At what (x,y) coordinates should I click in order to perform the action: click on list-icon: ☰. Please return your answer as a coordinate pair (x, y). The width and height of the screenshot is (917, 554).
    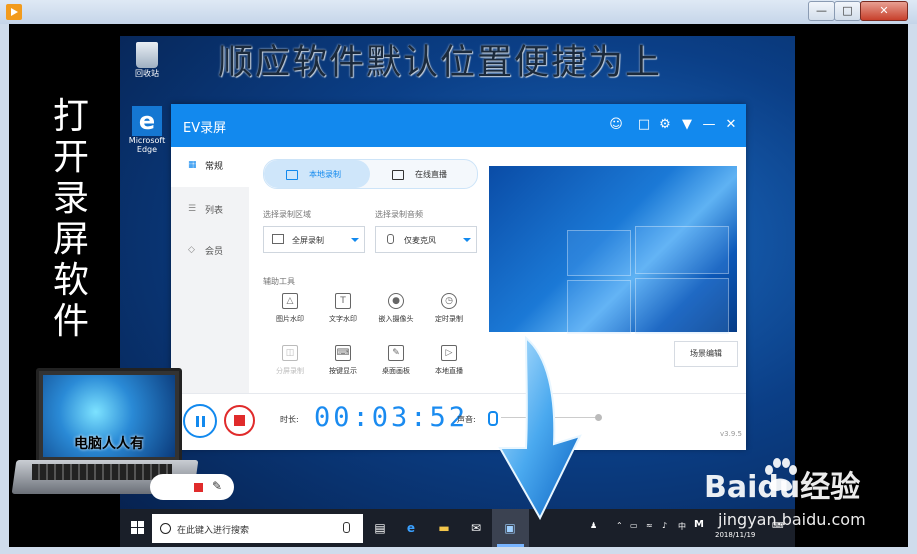
    Looking at the image, I should click on (192, 209).